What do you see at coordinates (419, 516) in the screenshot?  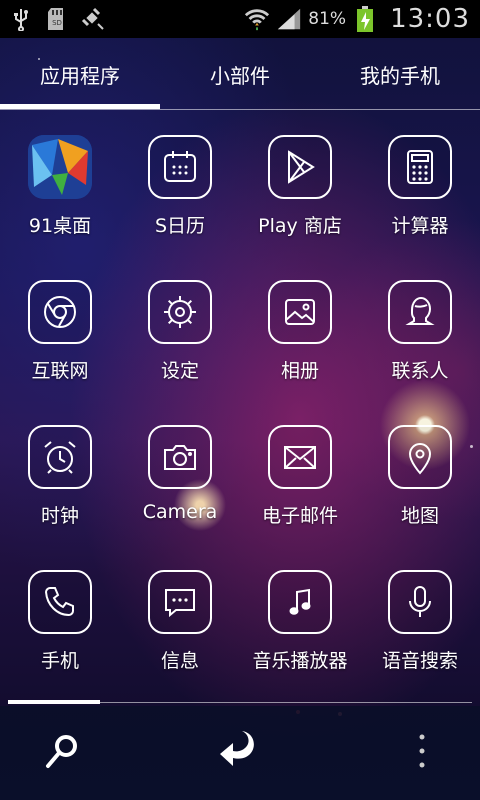 I see `app-label: 地图` at bounding box center [419, 516].